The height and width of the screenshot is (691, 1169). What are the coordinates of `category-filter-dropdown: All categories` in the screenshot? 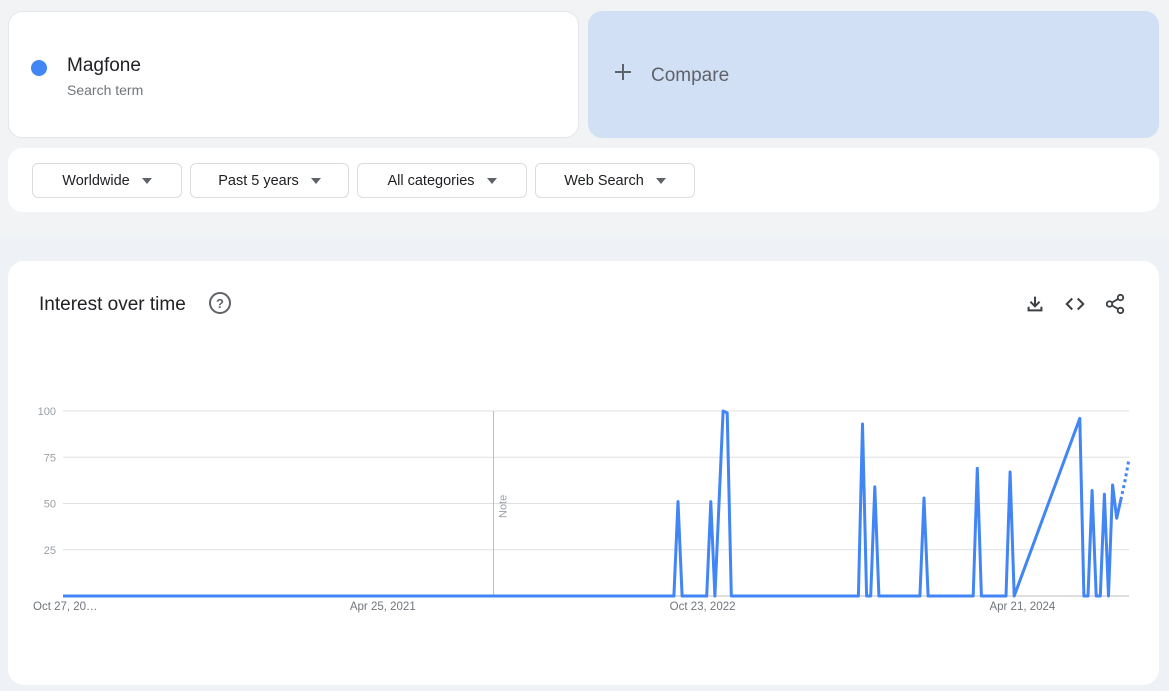 It's located at (442, 180).